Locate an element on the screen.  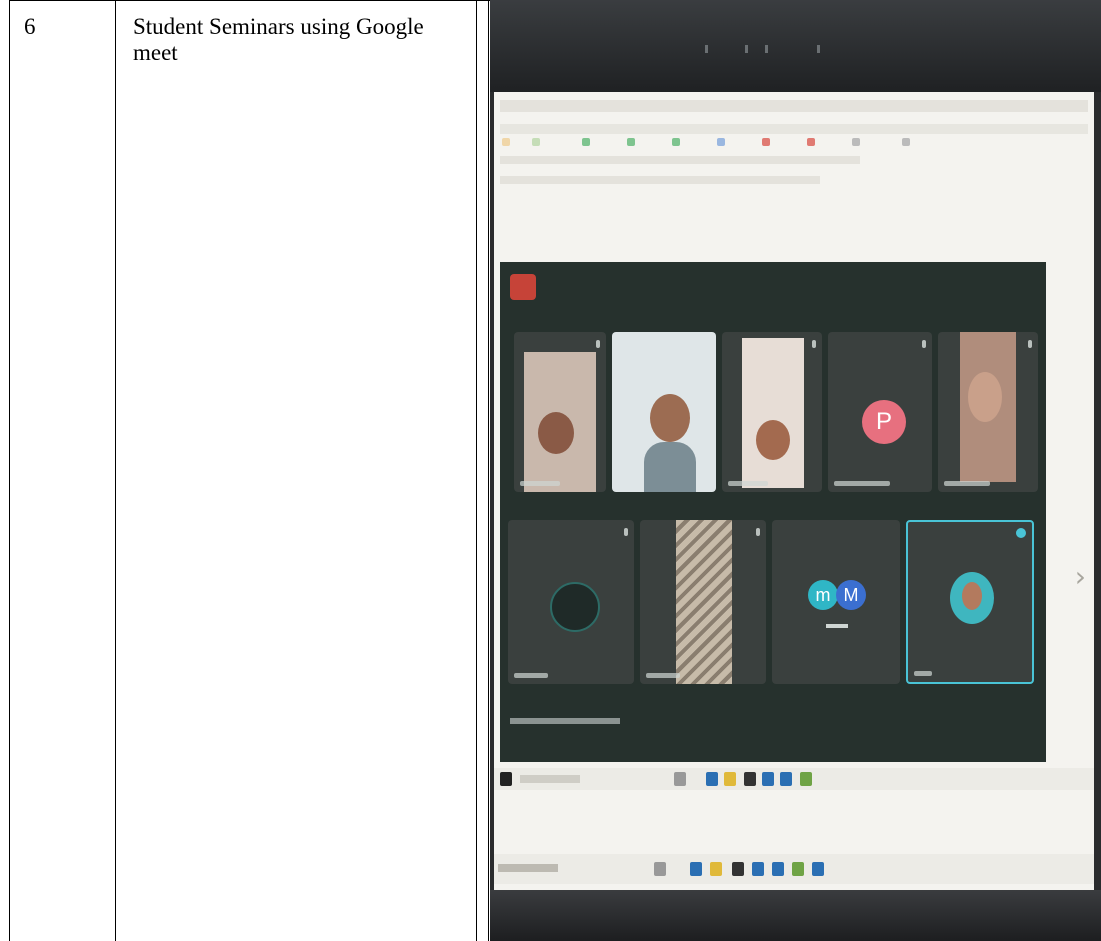
browser-tab-strip is located at coordinates (792, 142).